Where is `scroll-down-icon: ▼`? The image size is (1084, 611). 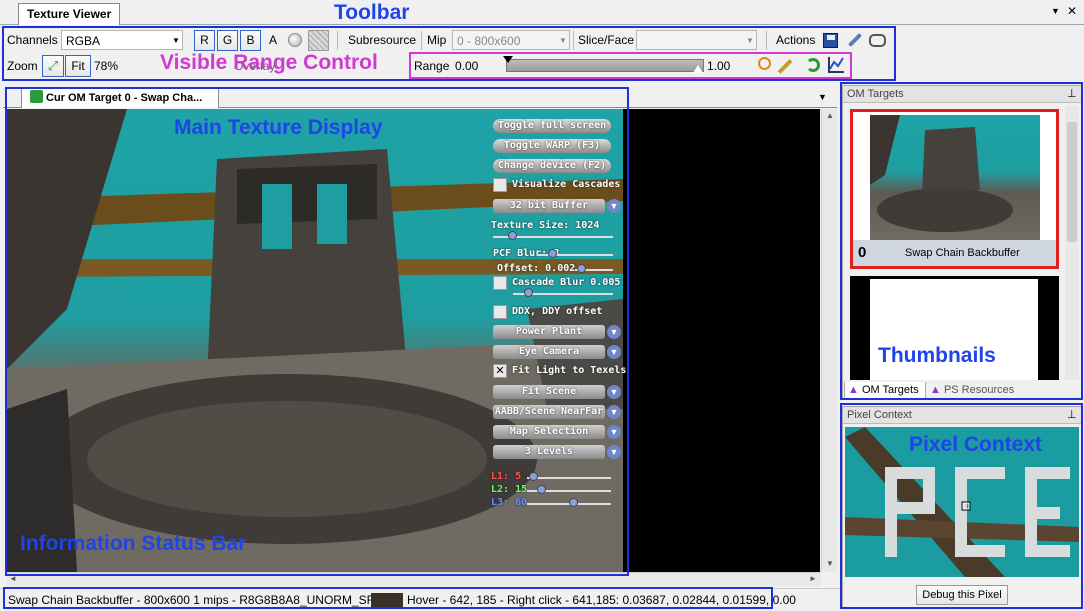 scroll-down-icon: ▼ is located at coordinates (830, 563).